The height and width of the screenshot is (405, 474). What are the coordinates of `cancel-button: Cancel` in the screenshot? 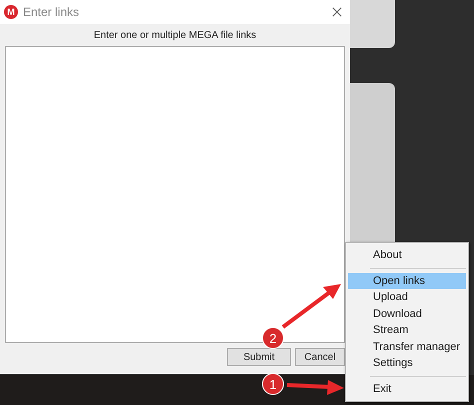 It's located at (320, 357).